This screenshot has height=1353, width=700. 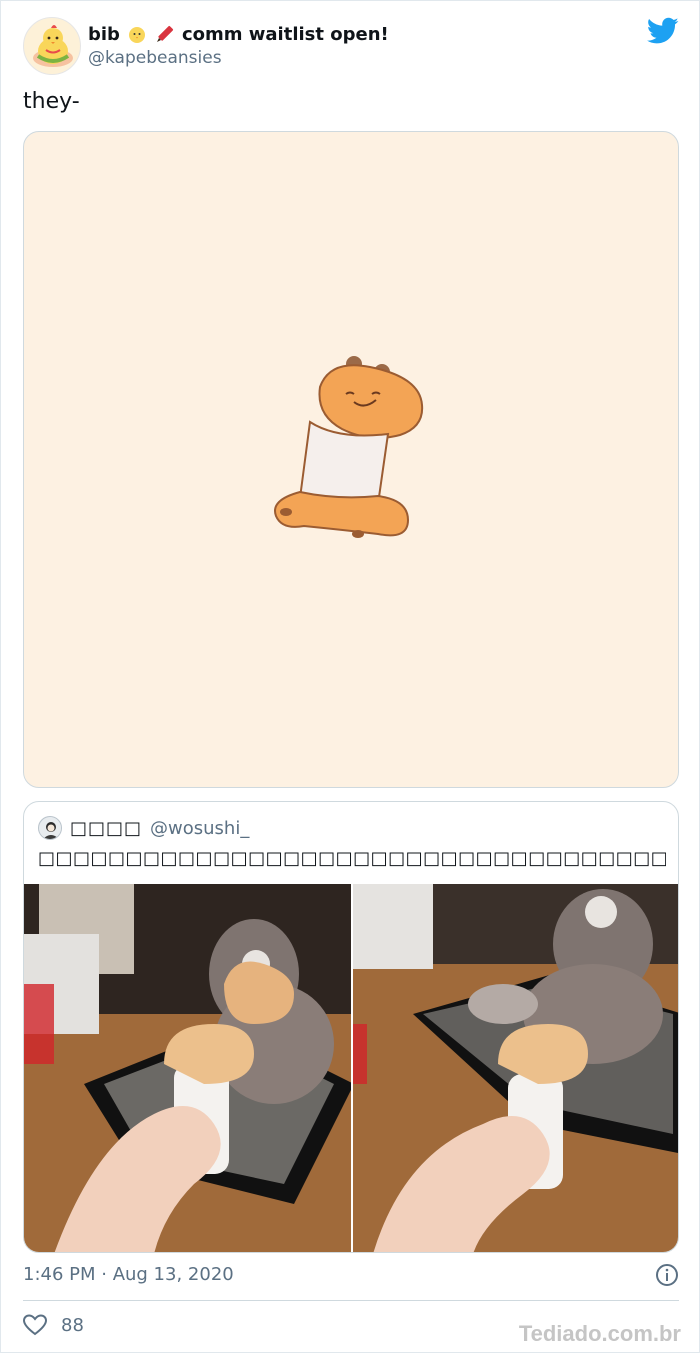 I want to click on twitter-bird-icon, so click(x=663, y=31).